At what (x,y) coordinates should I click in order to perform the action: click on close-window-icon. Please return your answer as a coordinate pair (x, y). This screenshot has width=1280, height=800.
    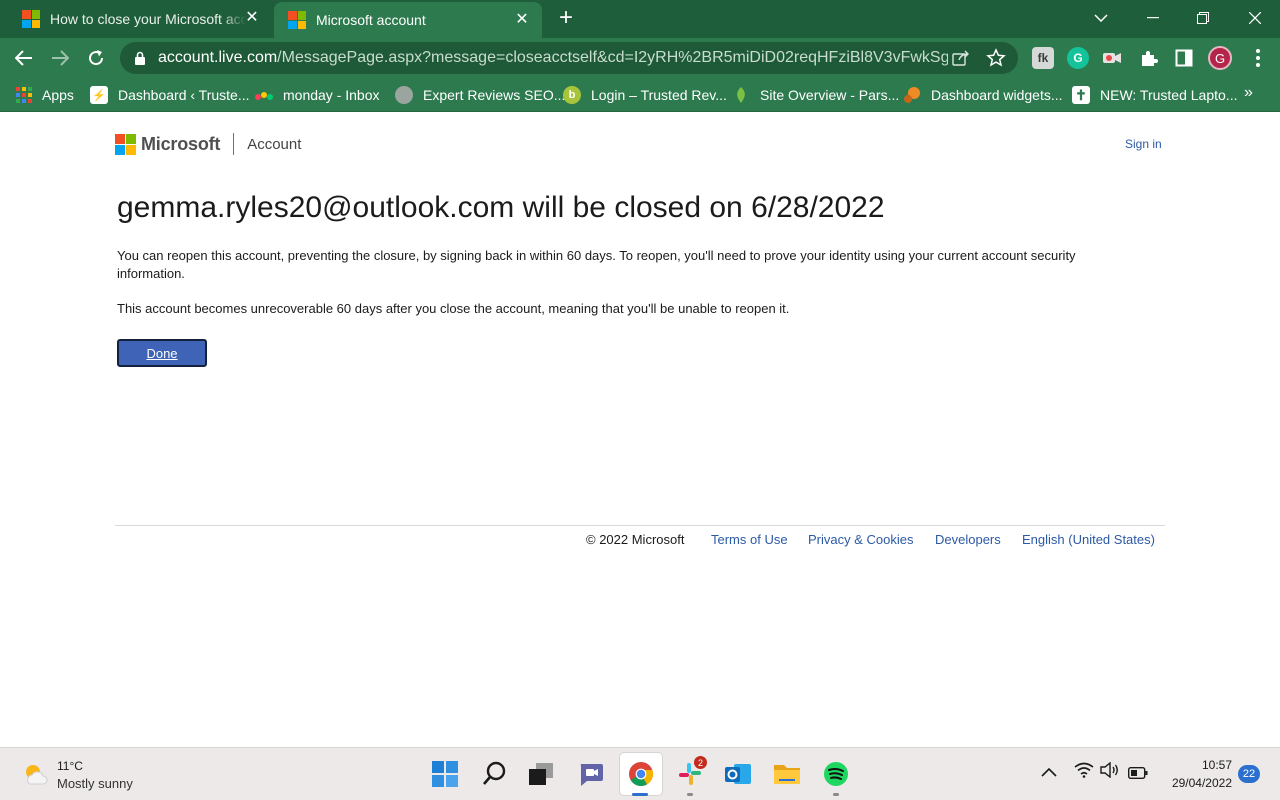
    Looking at the image, I should click on (1255, 18).